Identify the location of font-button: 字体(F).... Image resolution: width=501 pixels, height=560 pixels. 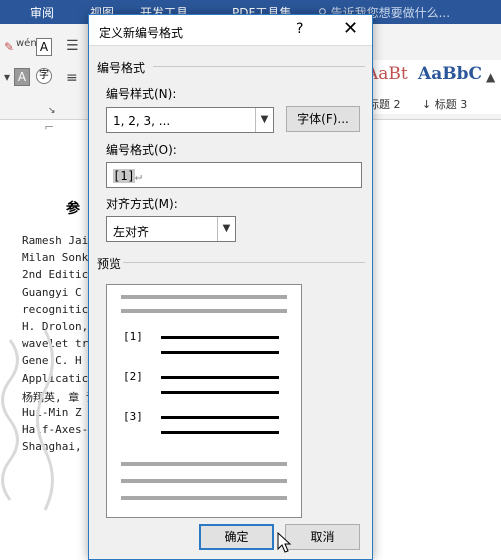
(323, 119).